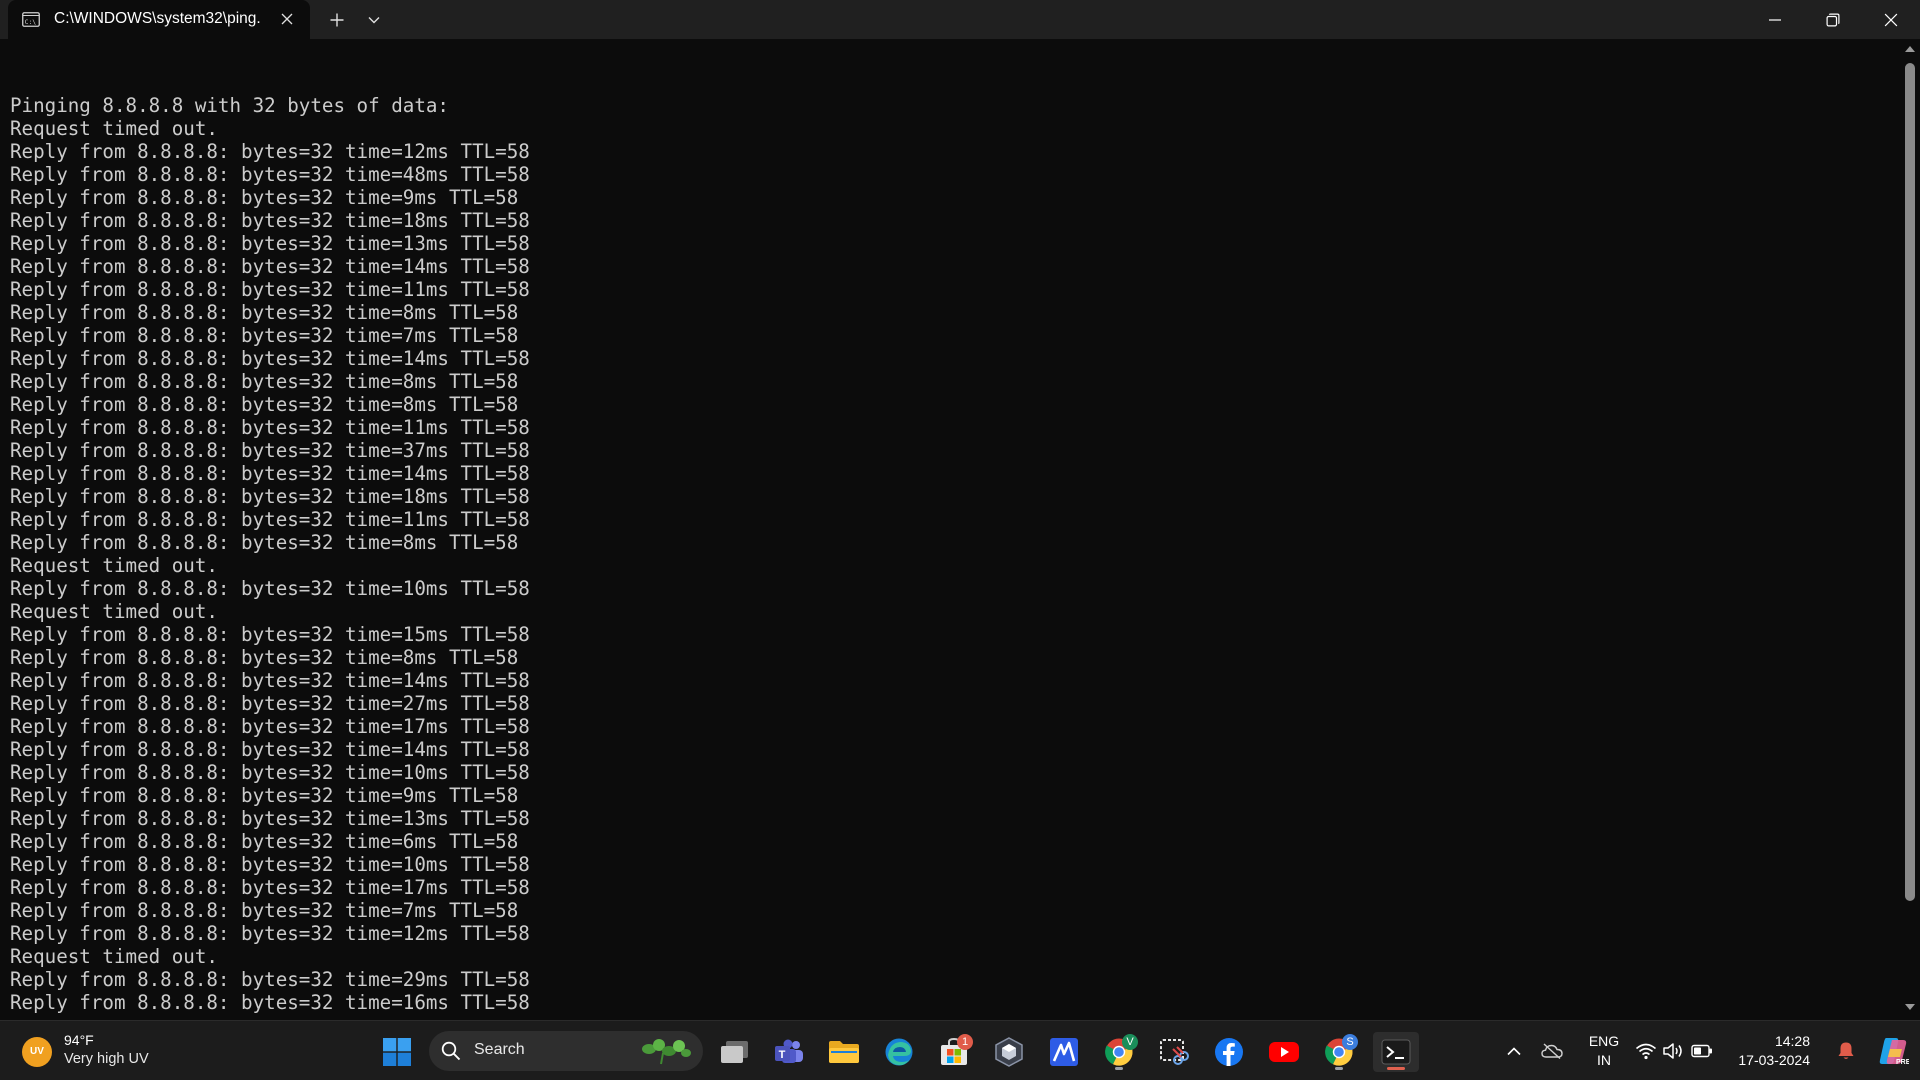 Image resolution: width=1920 pixels, height=1080 pixels. Describe the element at coordinates (499, 1049) in the screenshot. I see `search-label: Search` at that location.